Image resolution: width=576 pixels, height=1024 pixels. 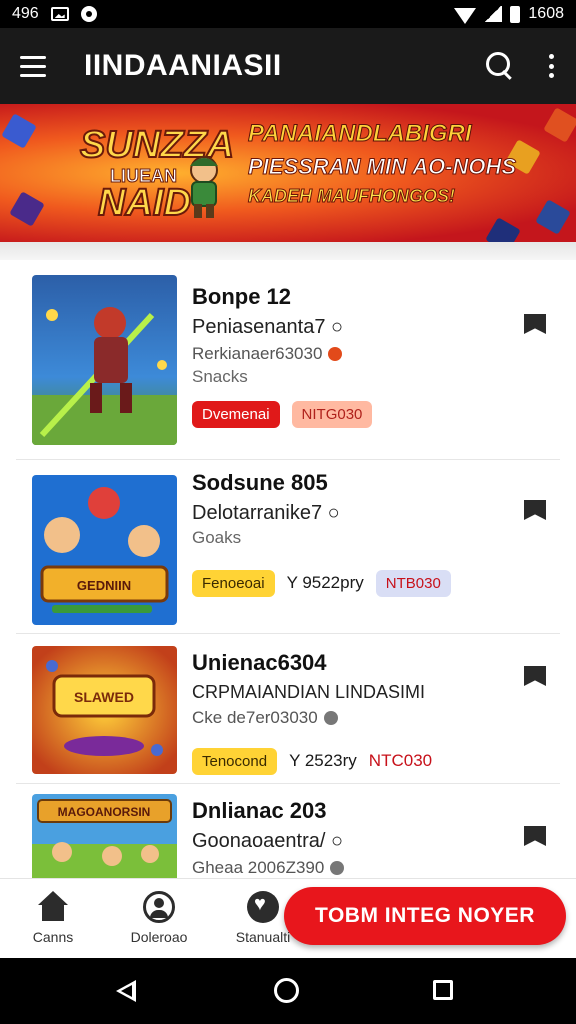 I want to click on price-label: Y 2523ry, so click(x=323, y=760).